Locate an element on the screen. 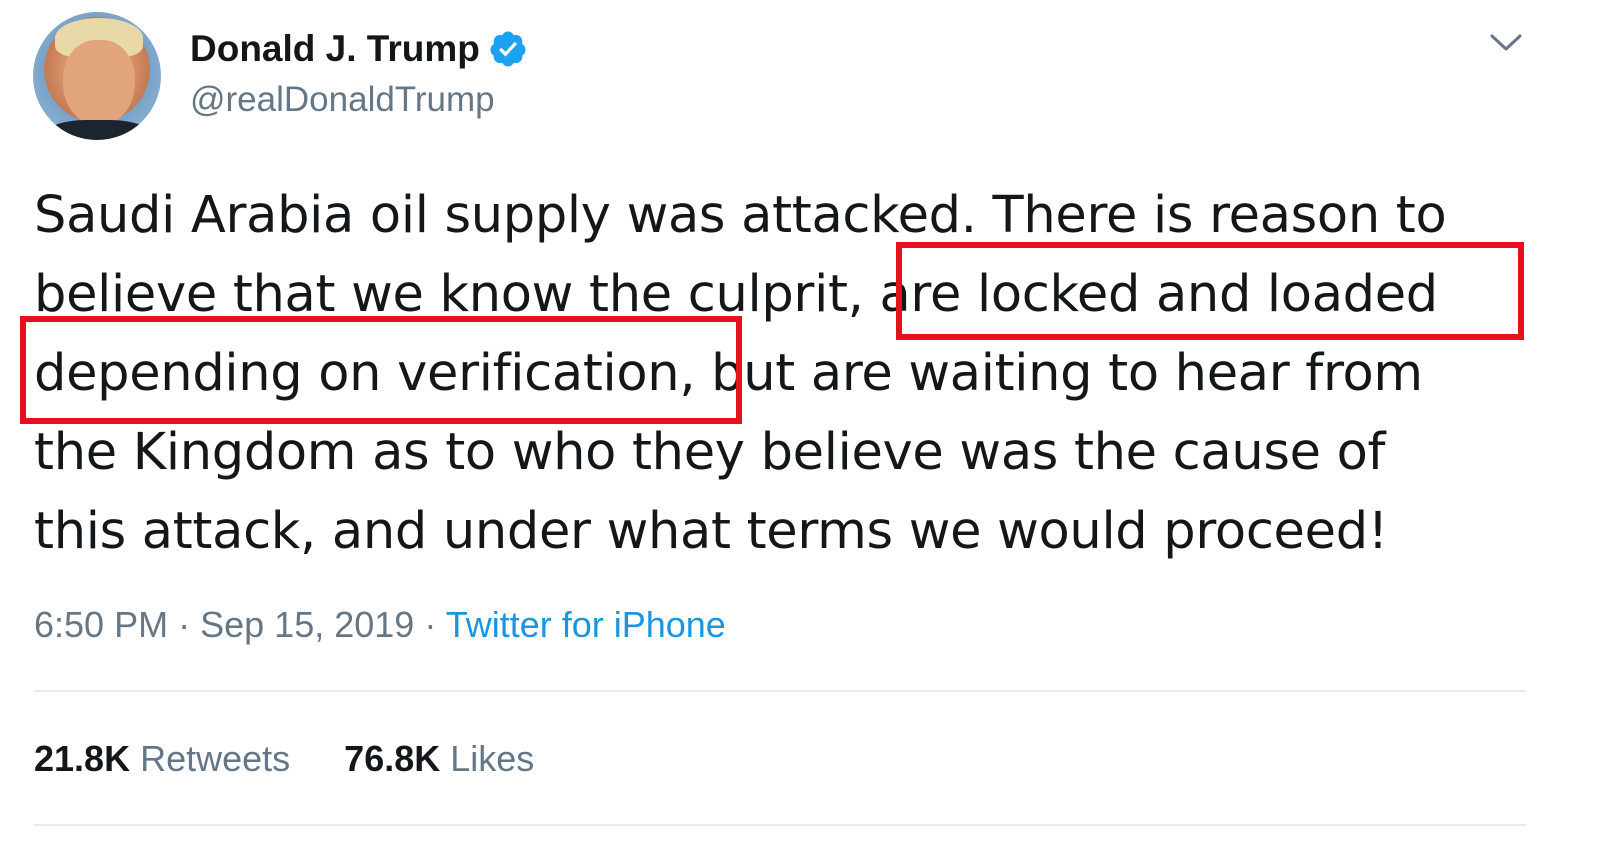 The image size is (1600, 846). retweets-label: Retweets is located at coordinates (215, 758).